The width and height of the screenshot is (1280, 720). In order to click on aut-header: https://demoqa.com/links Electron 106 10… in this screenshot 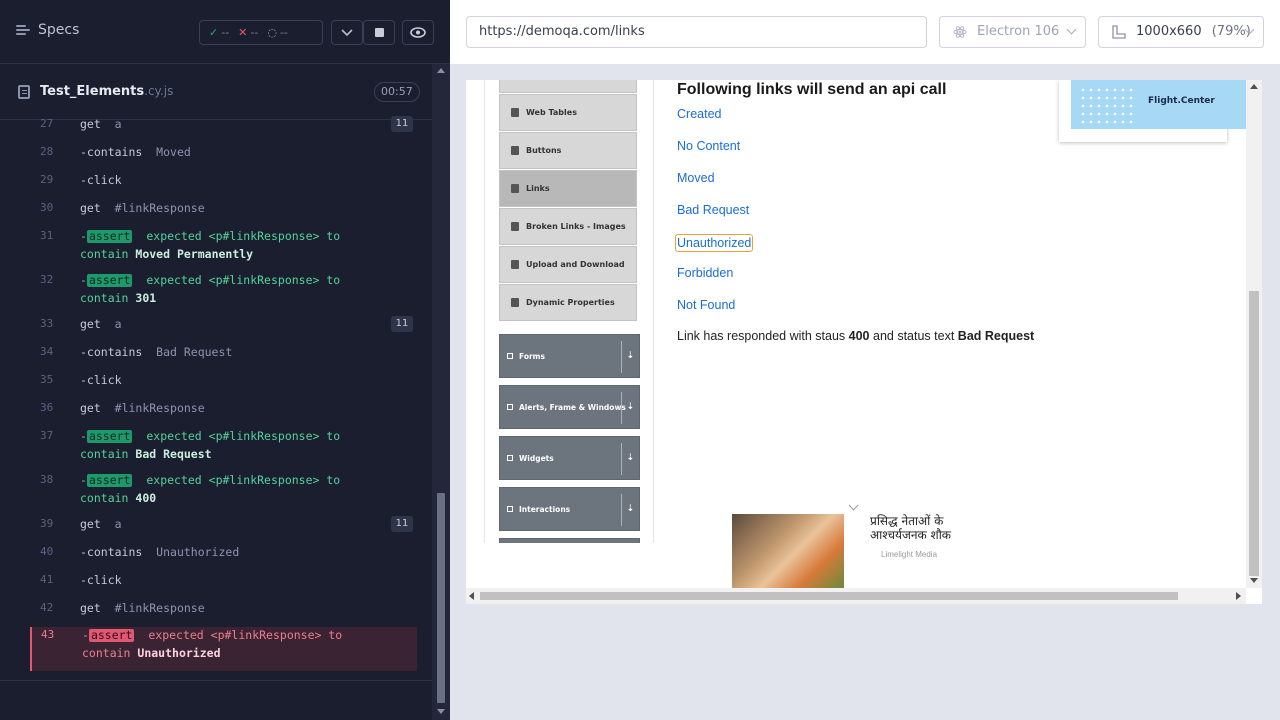, I will do `click(865, 32)`.